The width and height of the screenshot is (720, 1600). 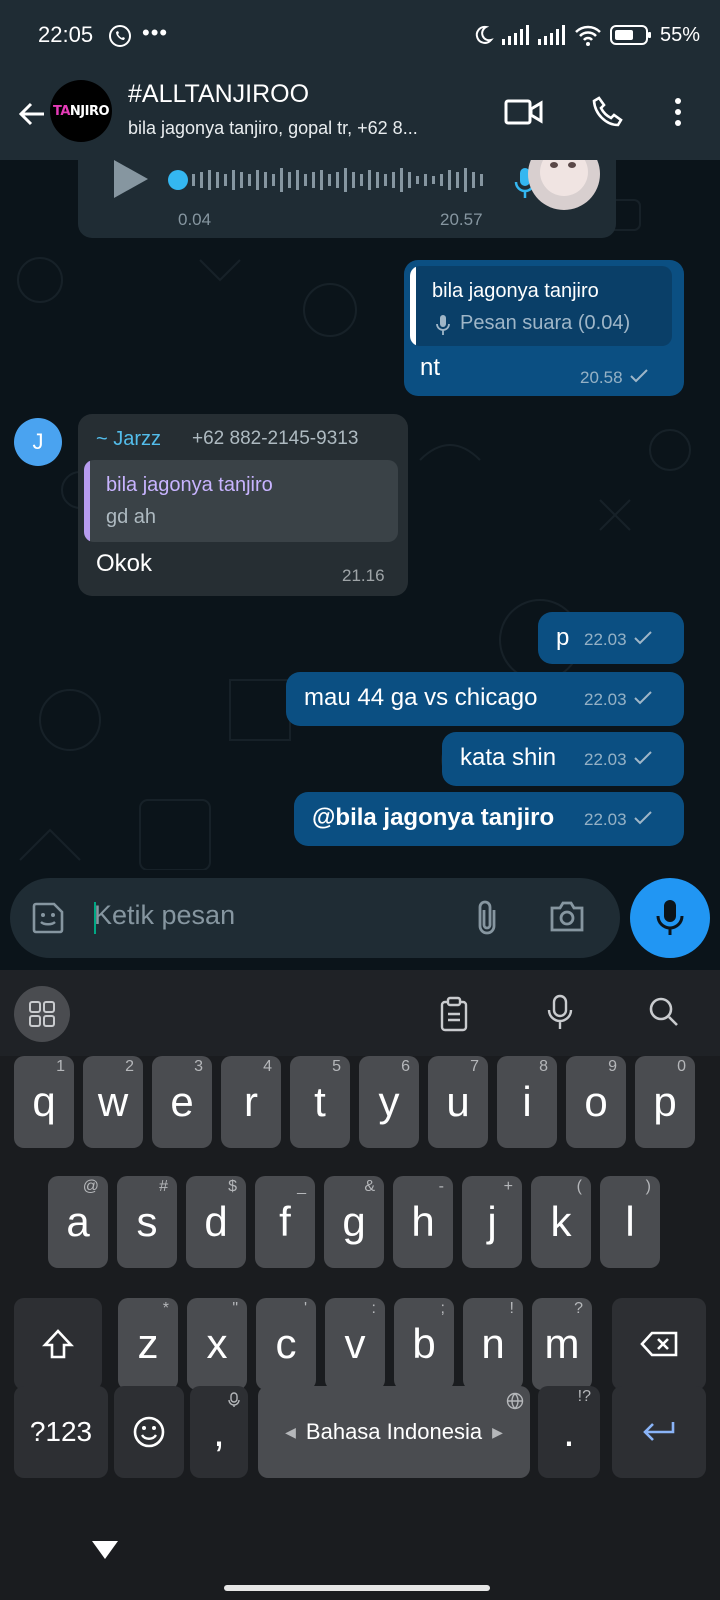 I want to click on shift-key, so click(x=58, y=1344).